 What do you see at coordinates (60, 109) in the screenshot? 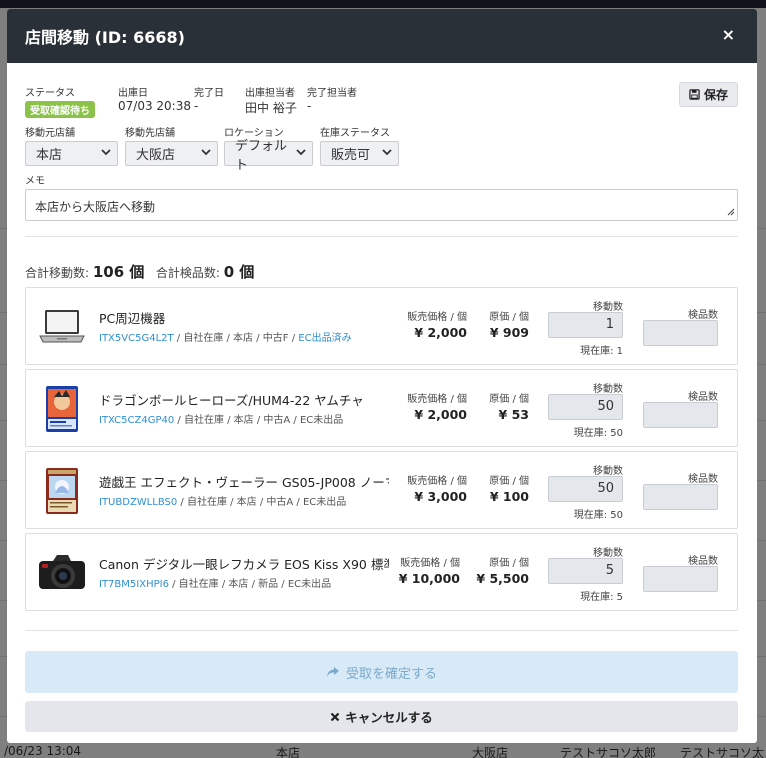
I see `status-badge: 受取確認待ち` at bounding box center [60, 109].